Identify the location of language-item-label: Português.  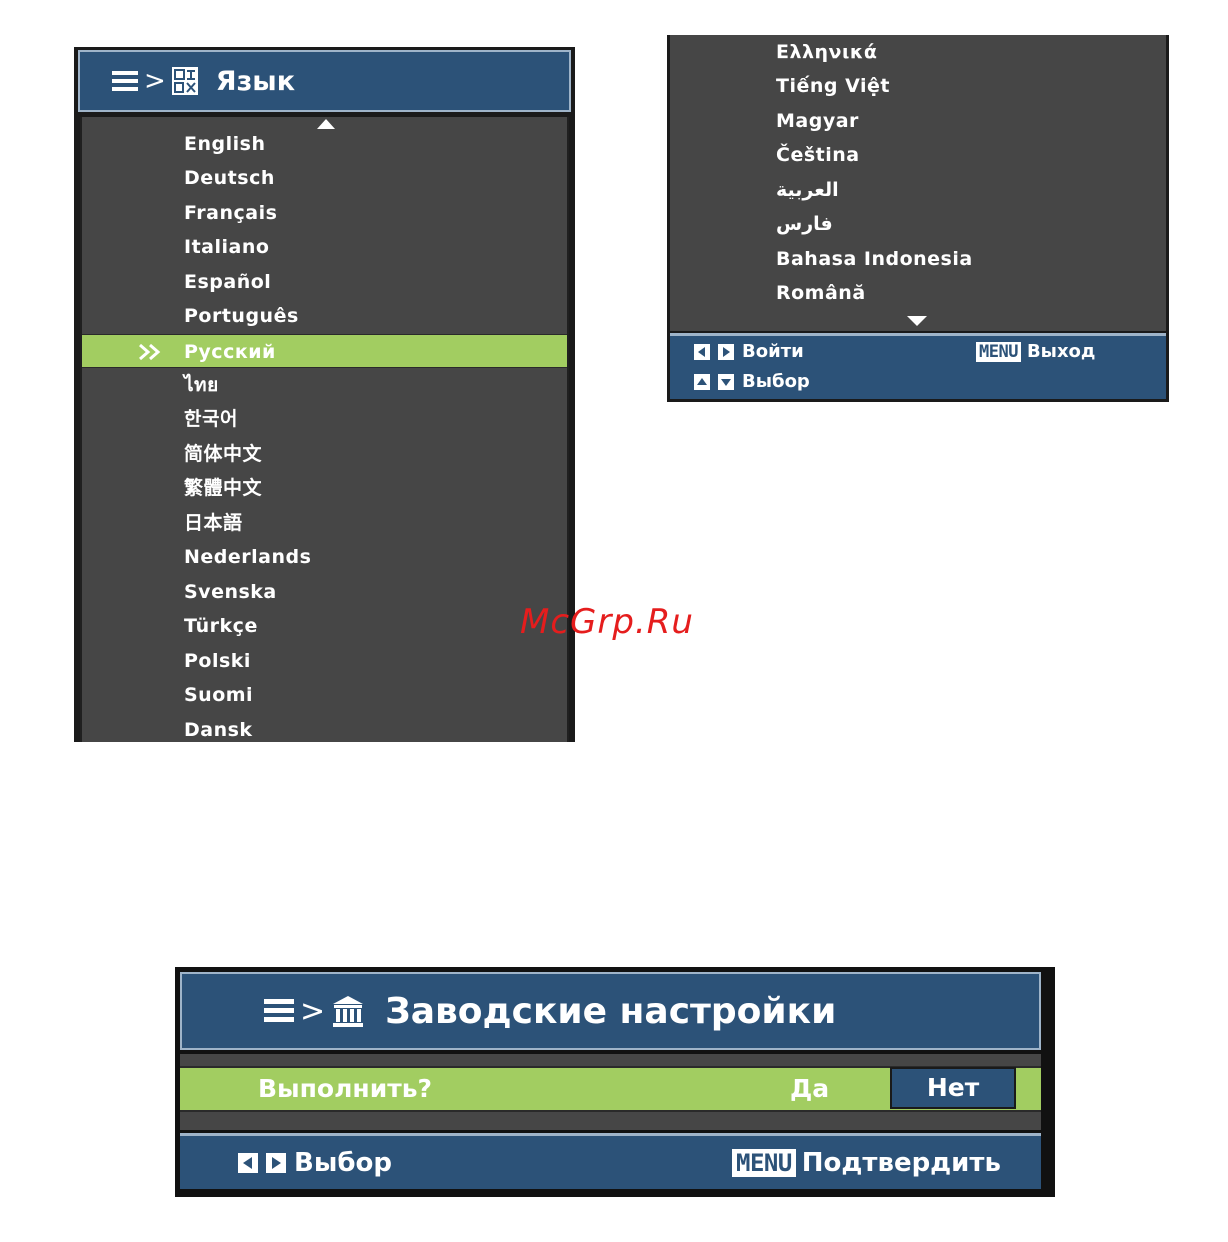
(241, 316).